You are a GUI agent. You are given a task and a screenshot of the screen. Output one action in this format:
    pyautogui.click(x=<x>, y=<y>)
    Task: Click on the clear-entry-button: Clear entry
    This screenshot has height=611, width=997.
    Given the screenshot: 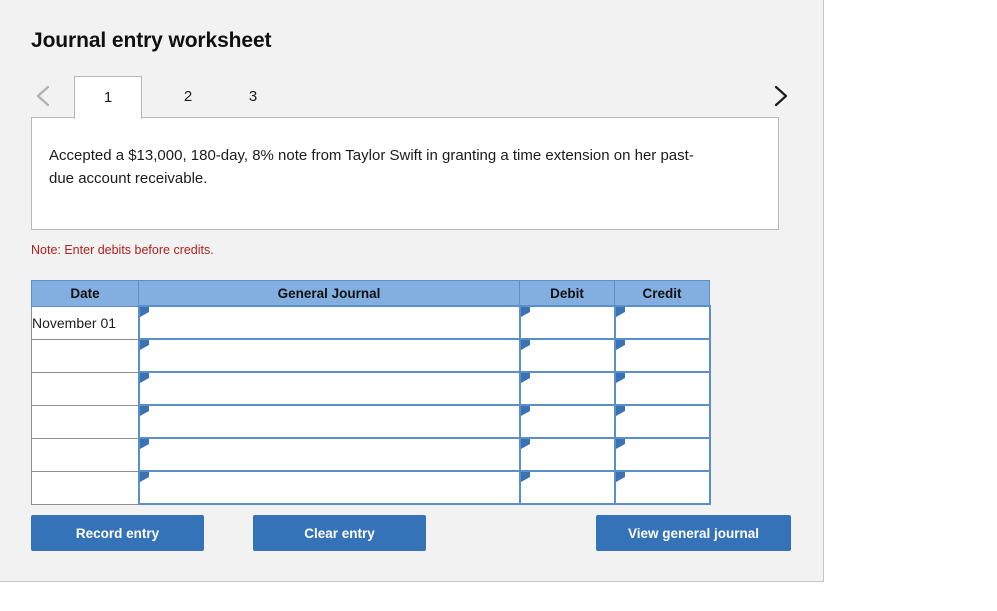 What is the action you would take?
    pyautogui.click(x=339, y=533)
    